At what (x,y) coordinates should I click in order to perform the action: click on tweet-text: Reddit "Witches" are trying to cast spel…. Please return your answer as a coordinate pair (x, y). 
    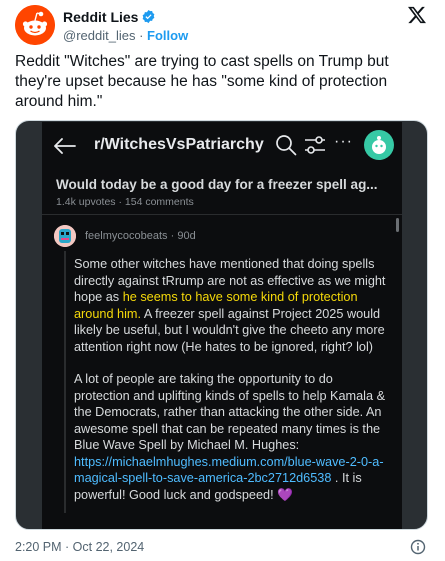
    Looking at the image, I should click on (202, 81).